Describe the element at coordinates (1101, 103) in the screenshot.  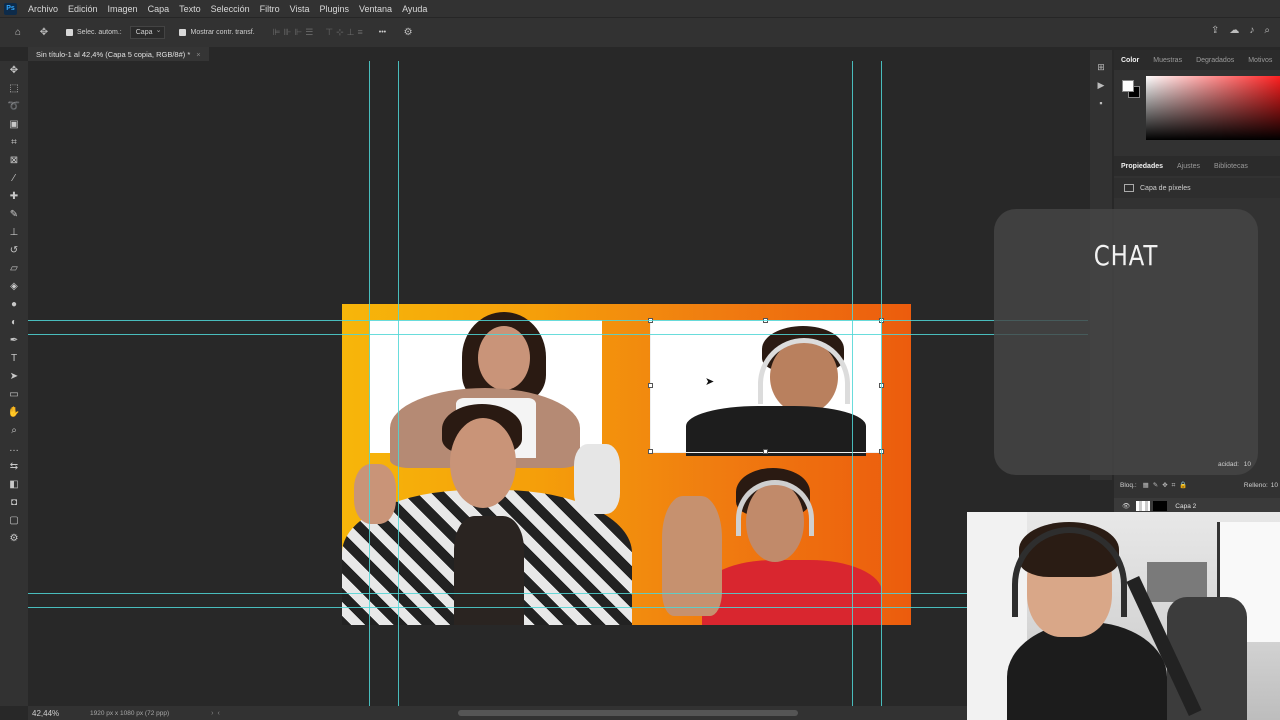
I see `comment-icon: ▪` at that location.